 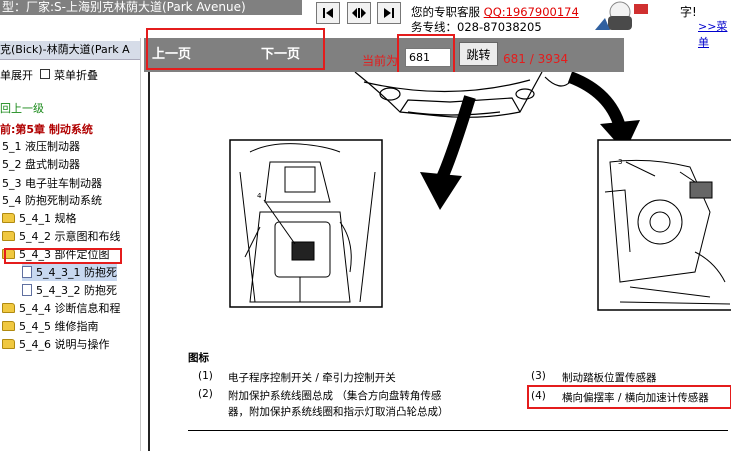 I want to click on tree-item-label: 5_1 液压制动器, so click(x=41, y=146).